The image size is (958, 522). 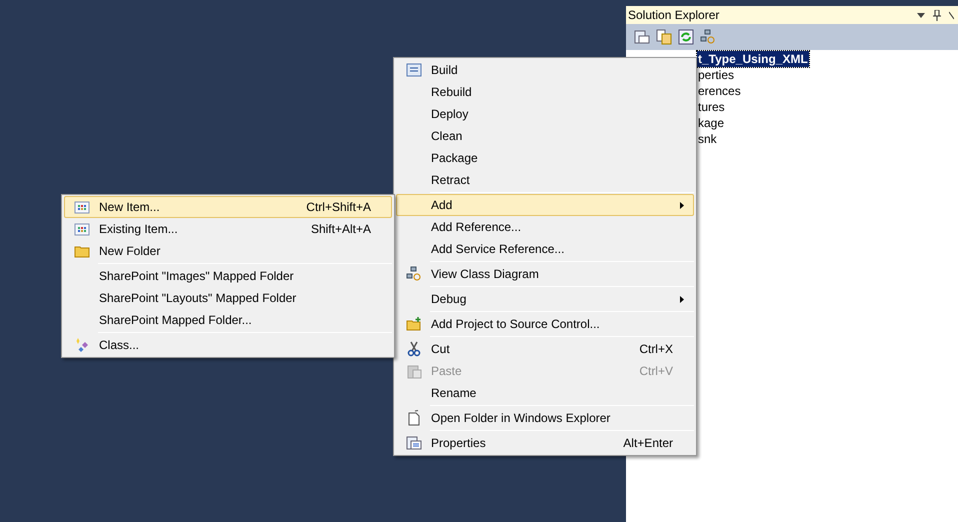 What do you see at coordinates (228, 207) in the screenshot?
I see `menu-item: New Item... Ctrl+Shift+A` at bounding box center [228, 207].